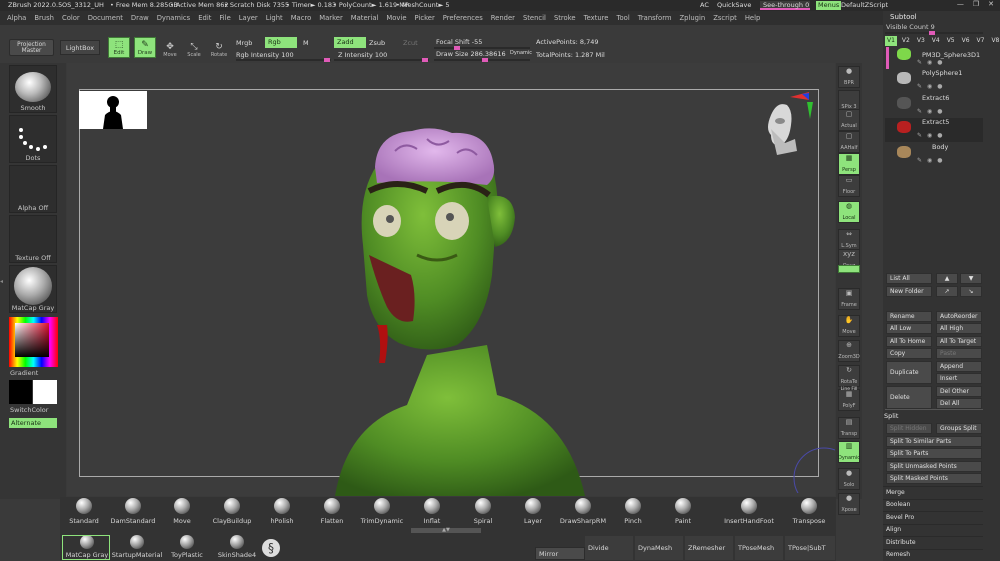 The width and height of the screenshot is (1000, 561). I want to click on brush-trimdynamic: TrimDynamic, so click(382, 513).